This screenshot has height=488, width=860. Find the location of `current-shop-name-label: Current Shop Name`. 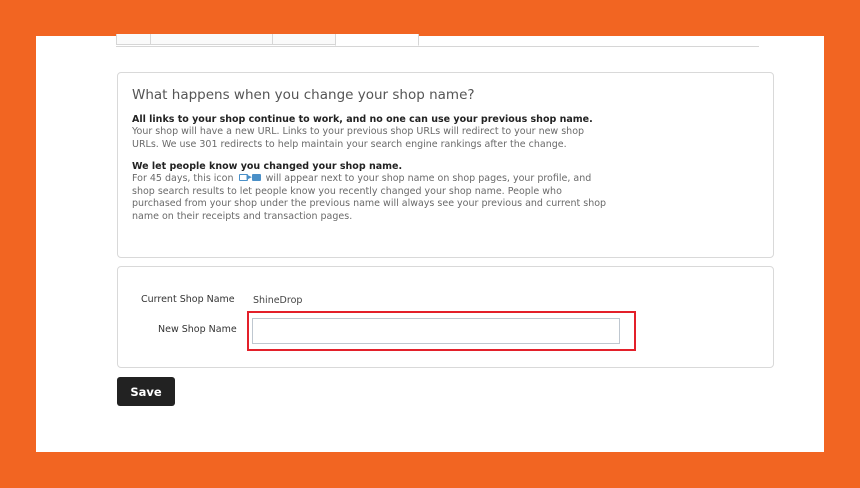

current-shop-name-label: Current Shop Name is located at coordinates (188, 299).